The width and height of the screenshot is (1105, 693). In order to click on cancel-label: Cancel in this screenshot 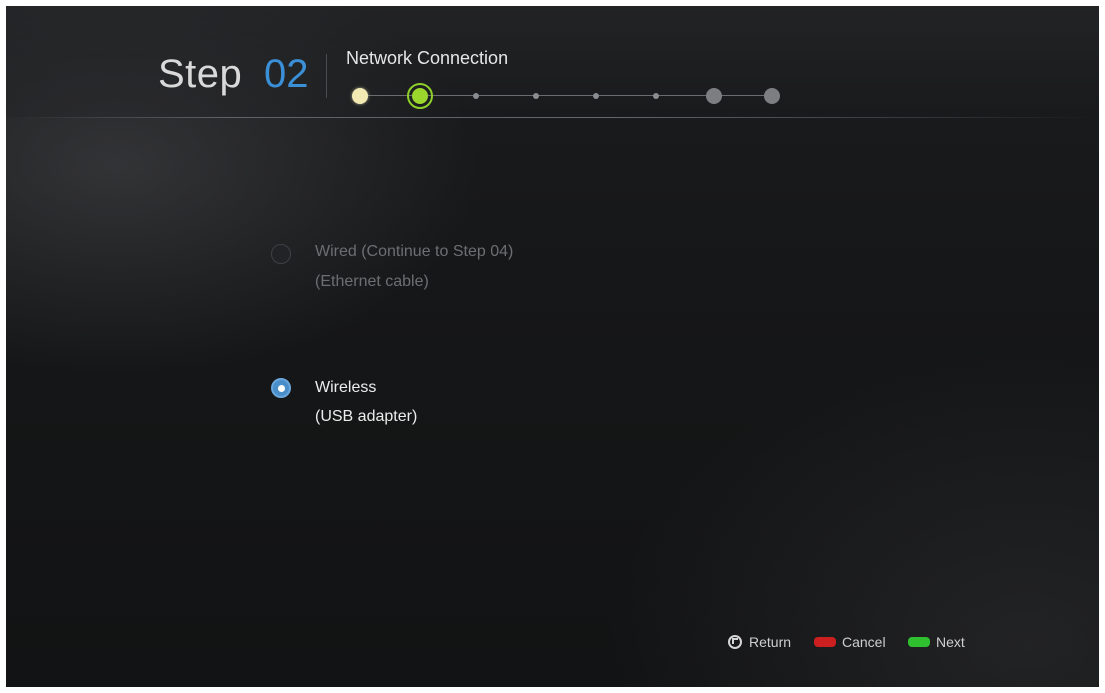, I will do `click(864, 642)`.